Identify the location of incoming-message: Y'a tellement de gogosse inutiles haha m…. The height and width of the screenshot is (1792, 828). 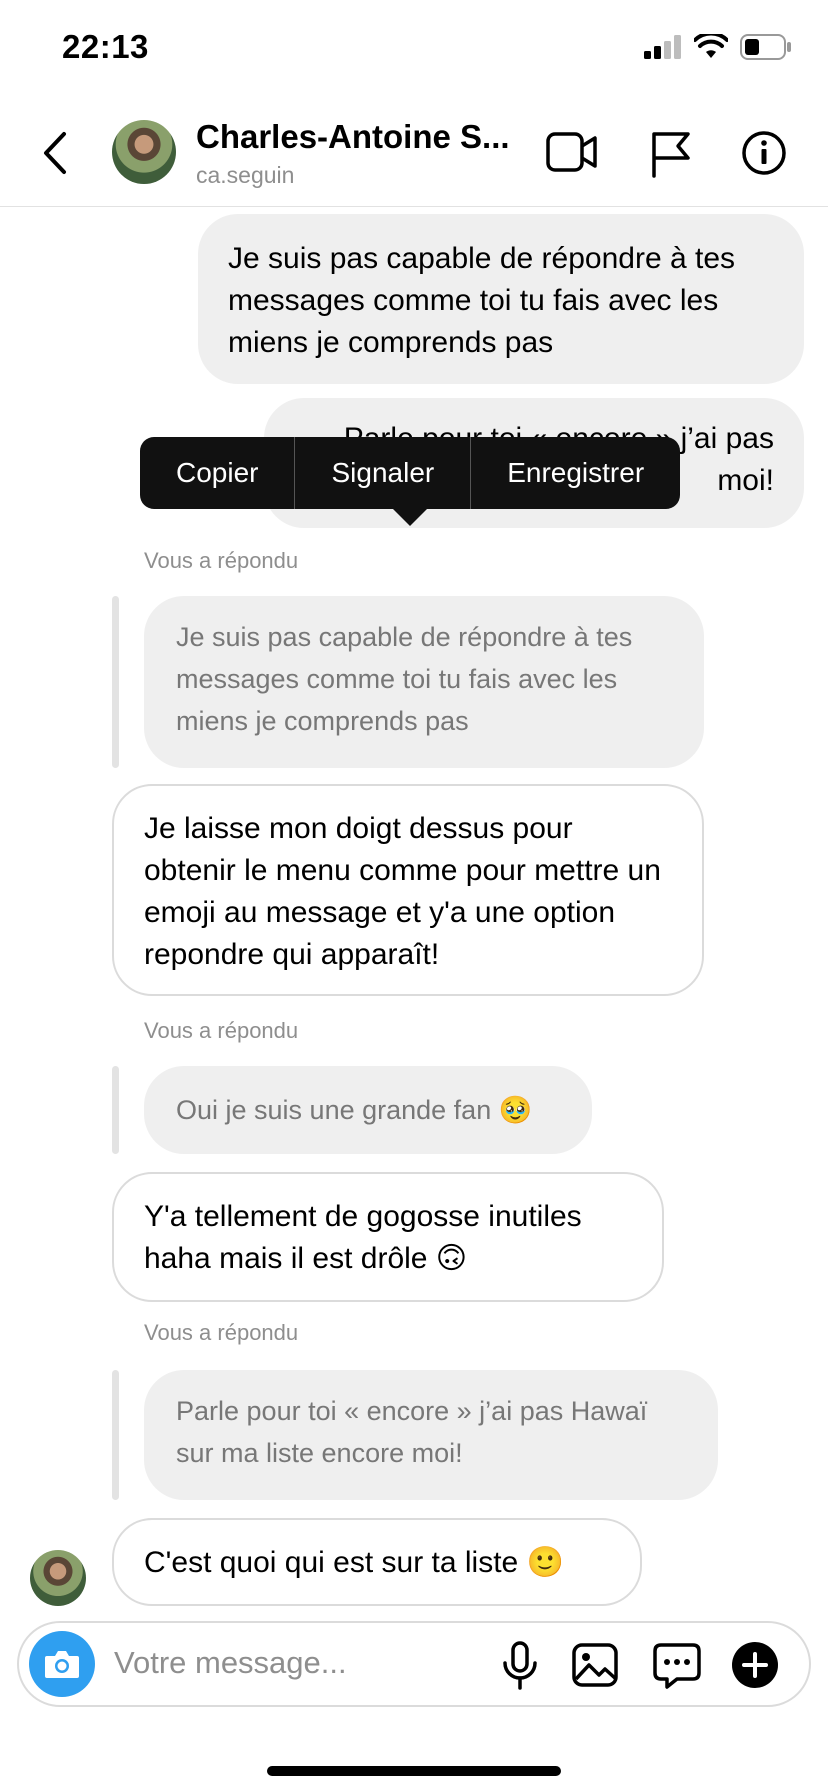
(388, 1237).